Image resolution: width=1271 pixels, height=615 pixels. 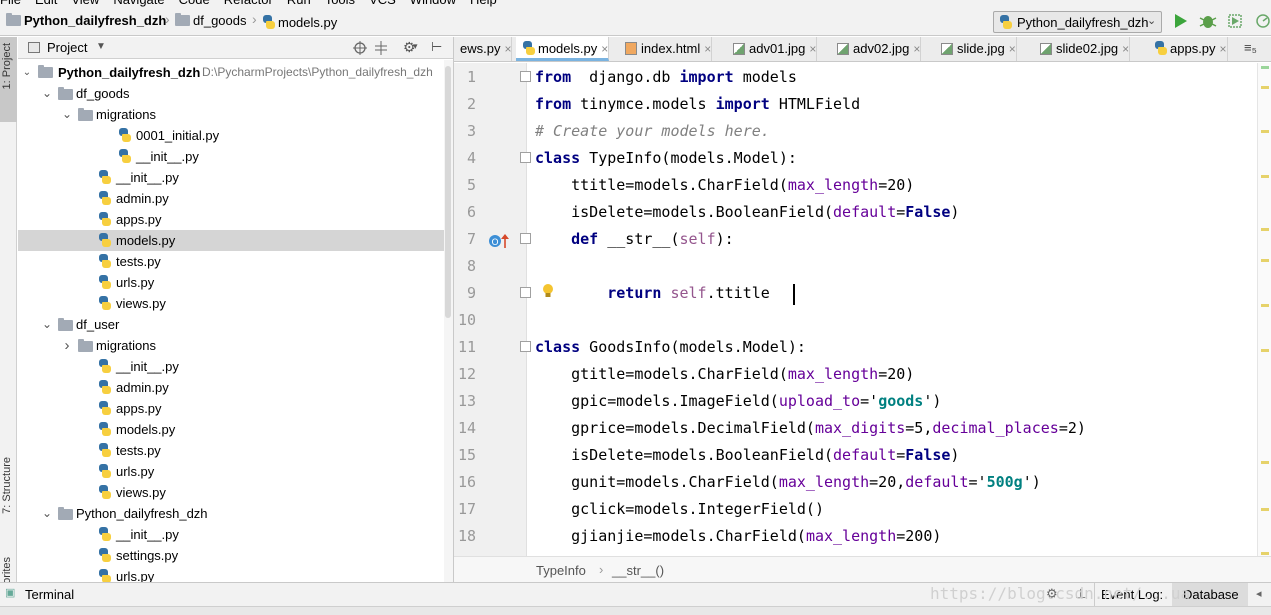 I want to click on chevron-left-icon: ◂, so click(x=1259, y=593).